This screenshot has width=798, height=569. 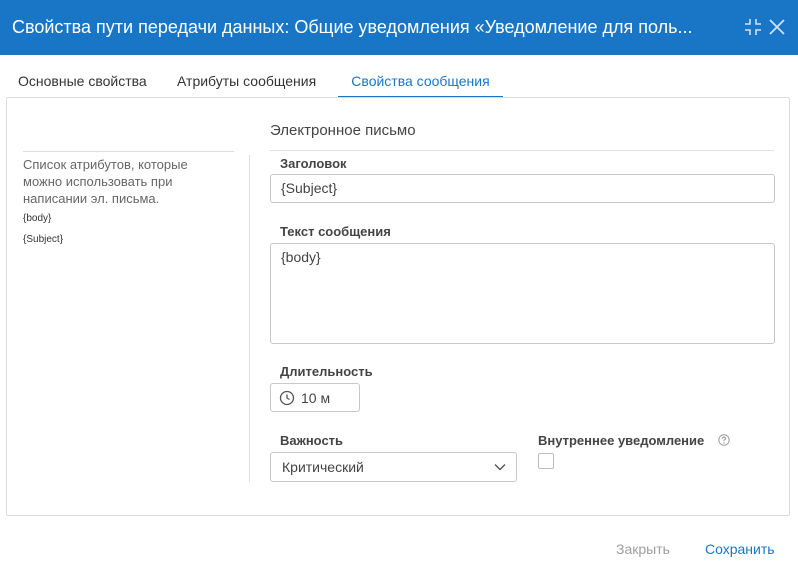 I want to click on importance-value: Критический, so click(x=323, y=467).